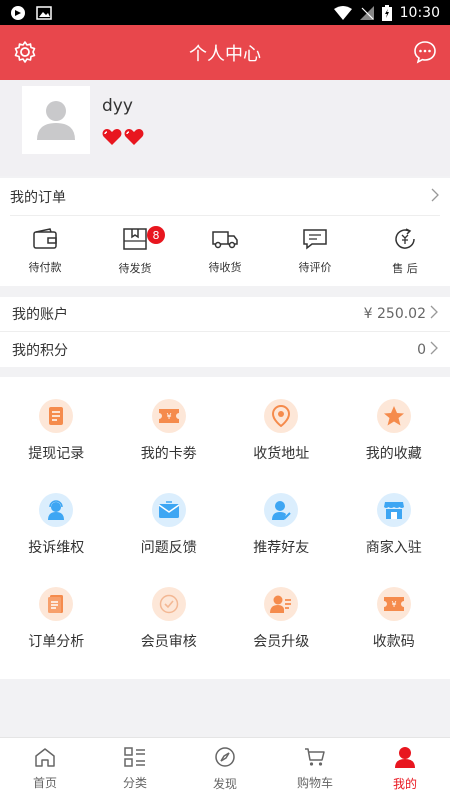 The width and height of the screenshot is (450, 800). Describe the element at coordinates (224, 784) in the screenshot. I see `tab-label: 发现` at that location.